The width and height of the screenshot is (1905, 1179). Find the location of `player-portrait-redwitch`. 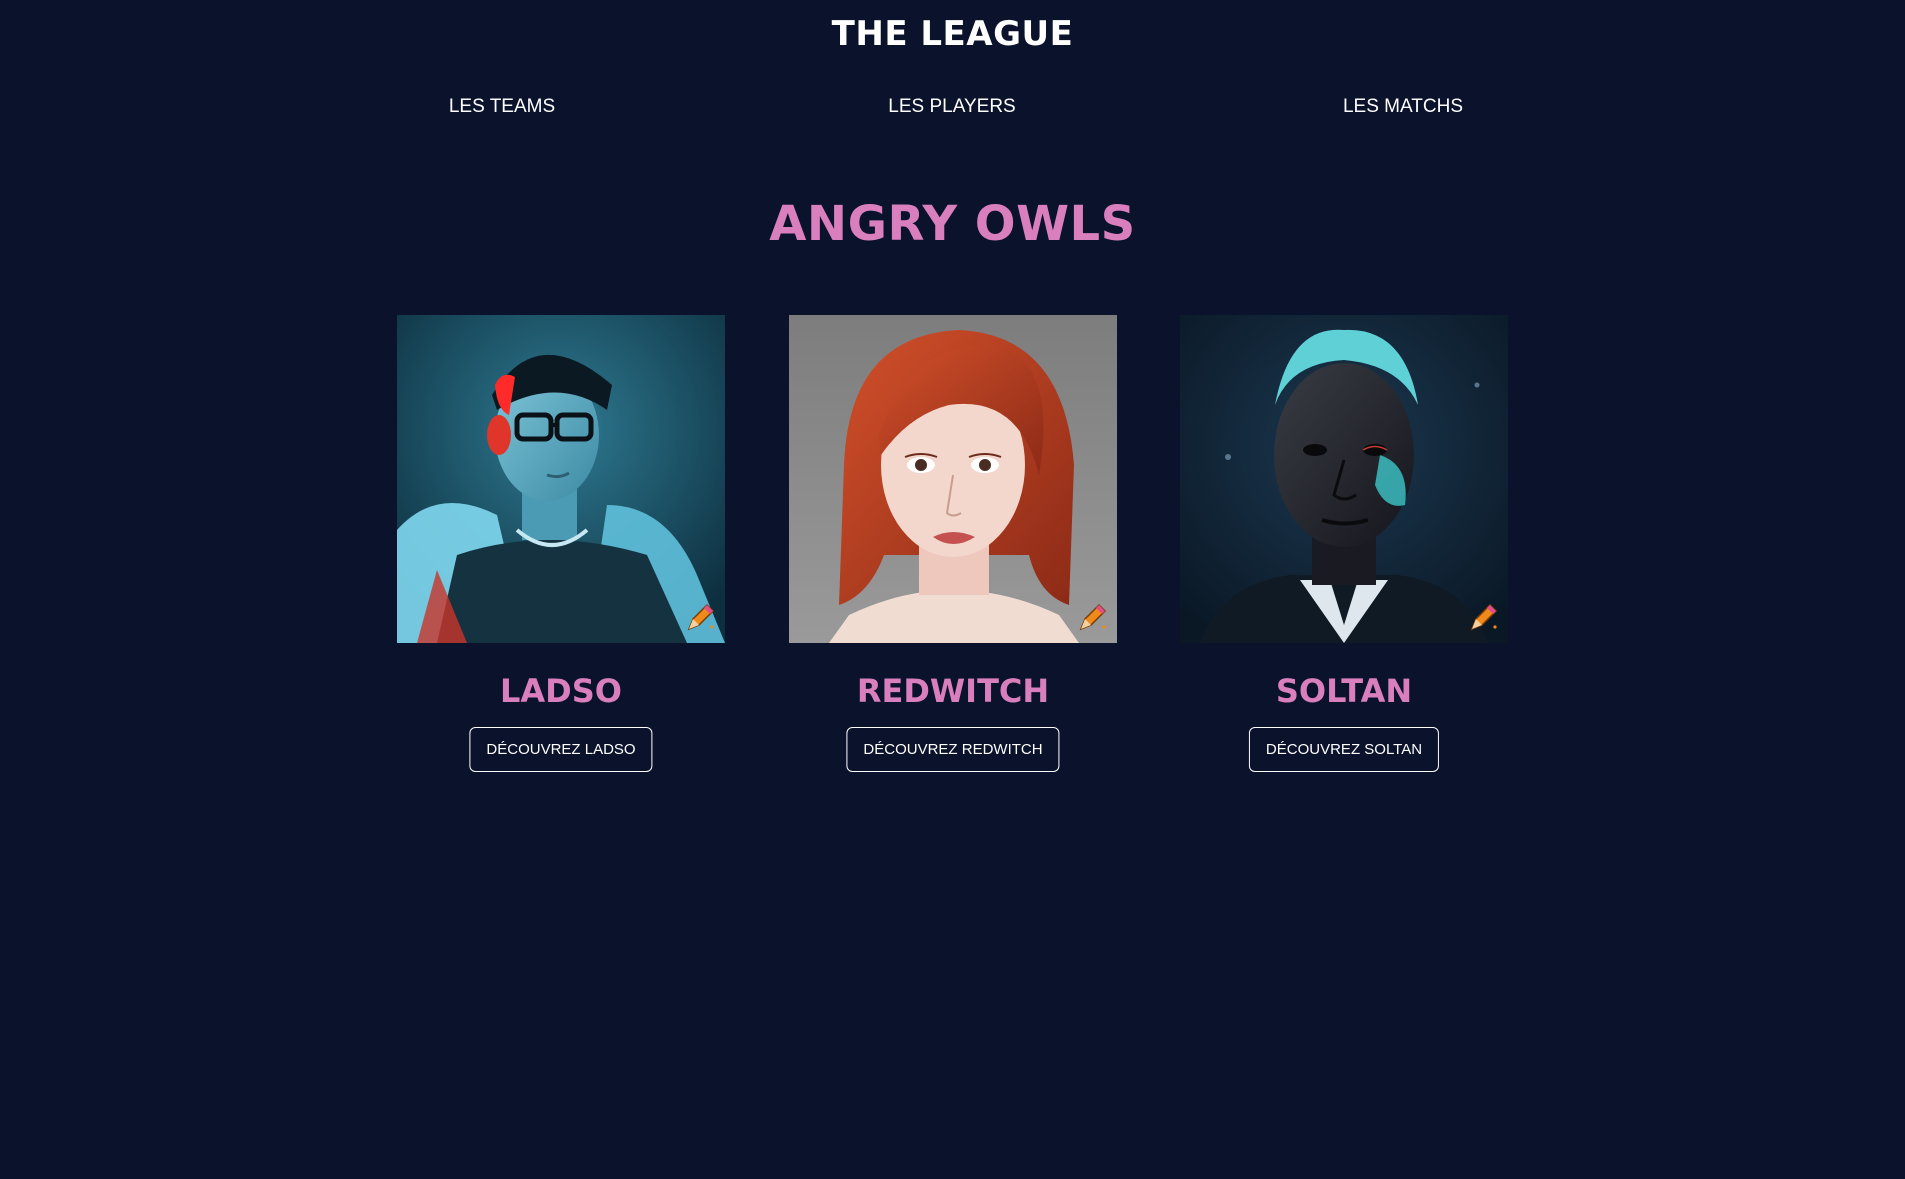

player-portrait-redwitch is located at coordinates (953, 479).